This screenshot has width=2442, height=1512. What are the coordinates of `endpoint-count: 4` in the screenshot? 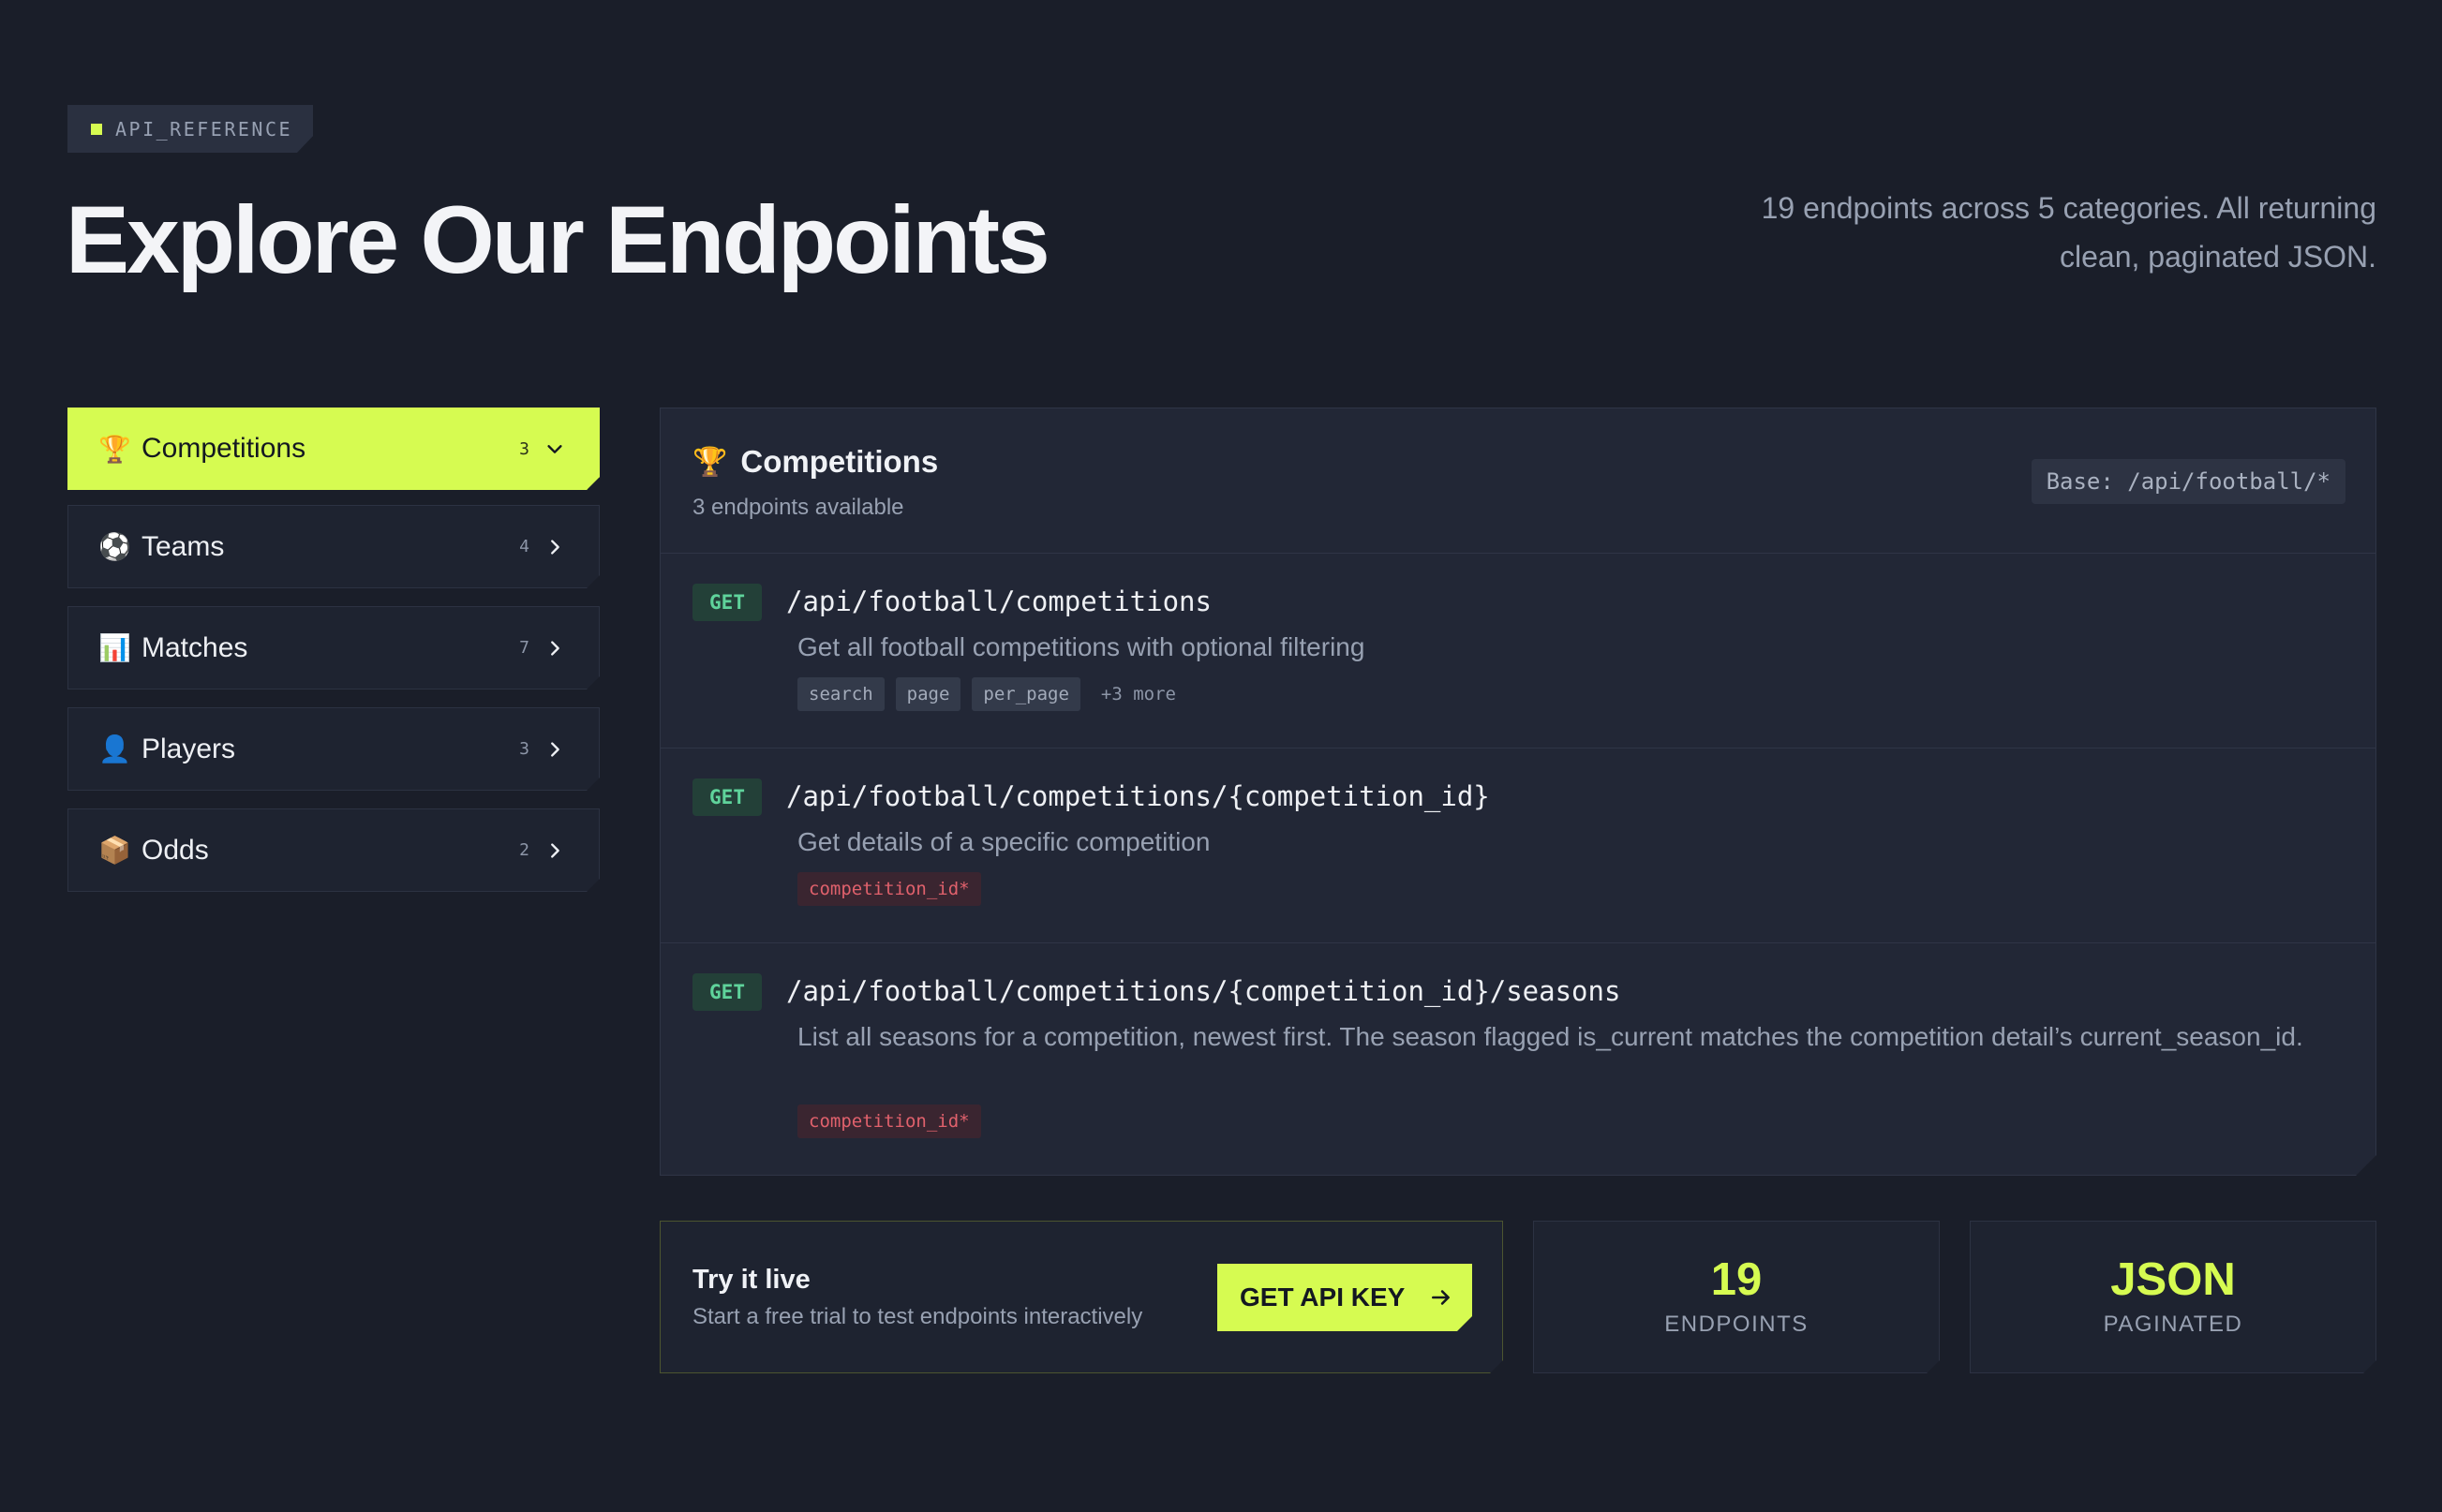 It's located at (524, 546).